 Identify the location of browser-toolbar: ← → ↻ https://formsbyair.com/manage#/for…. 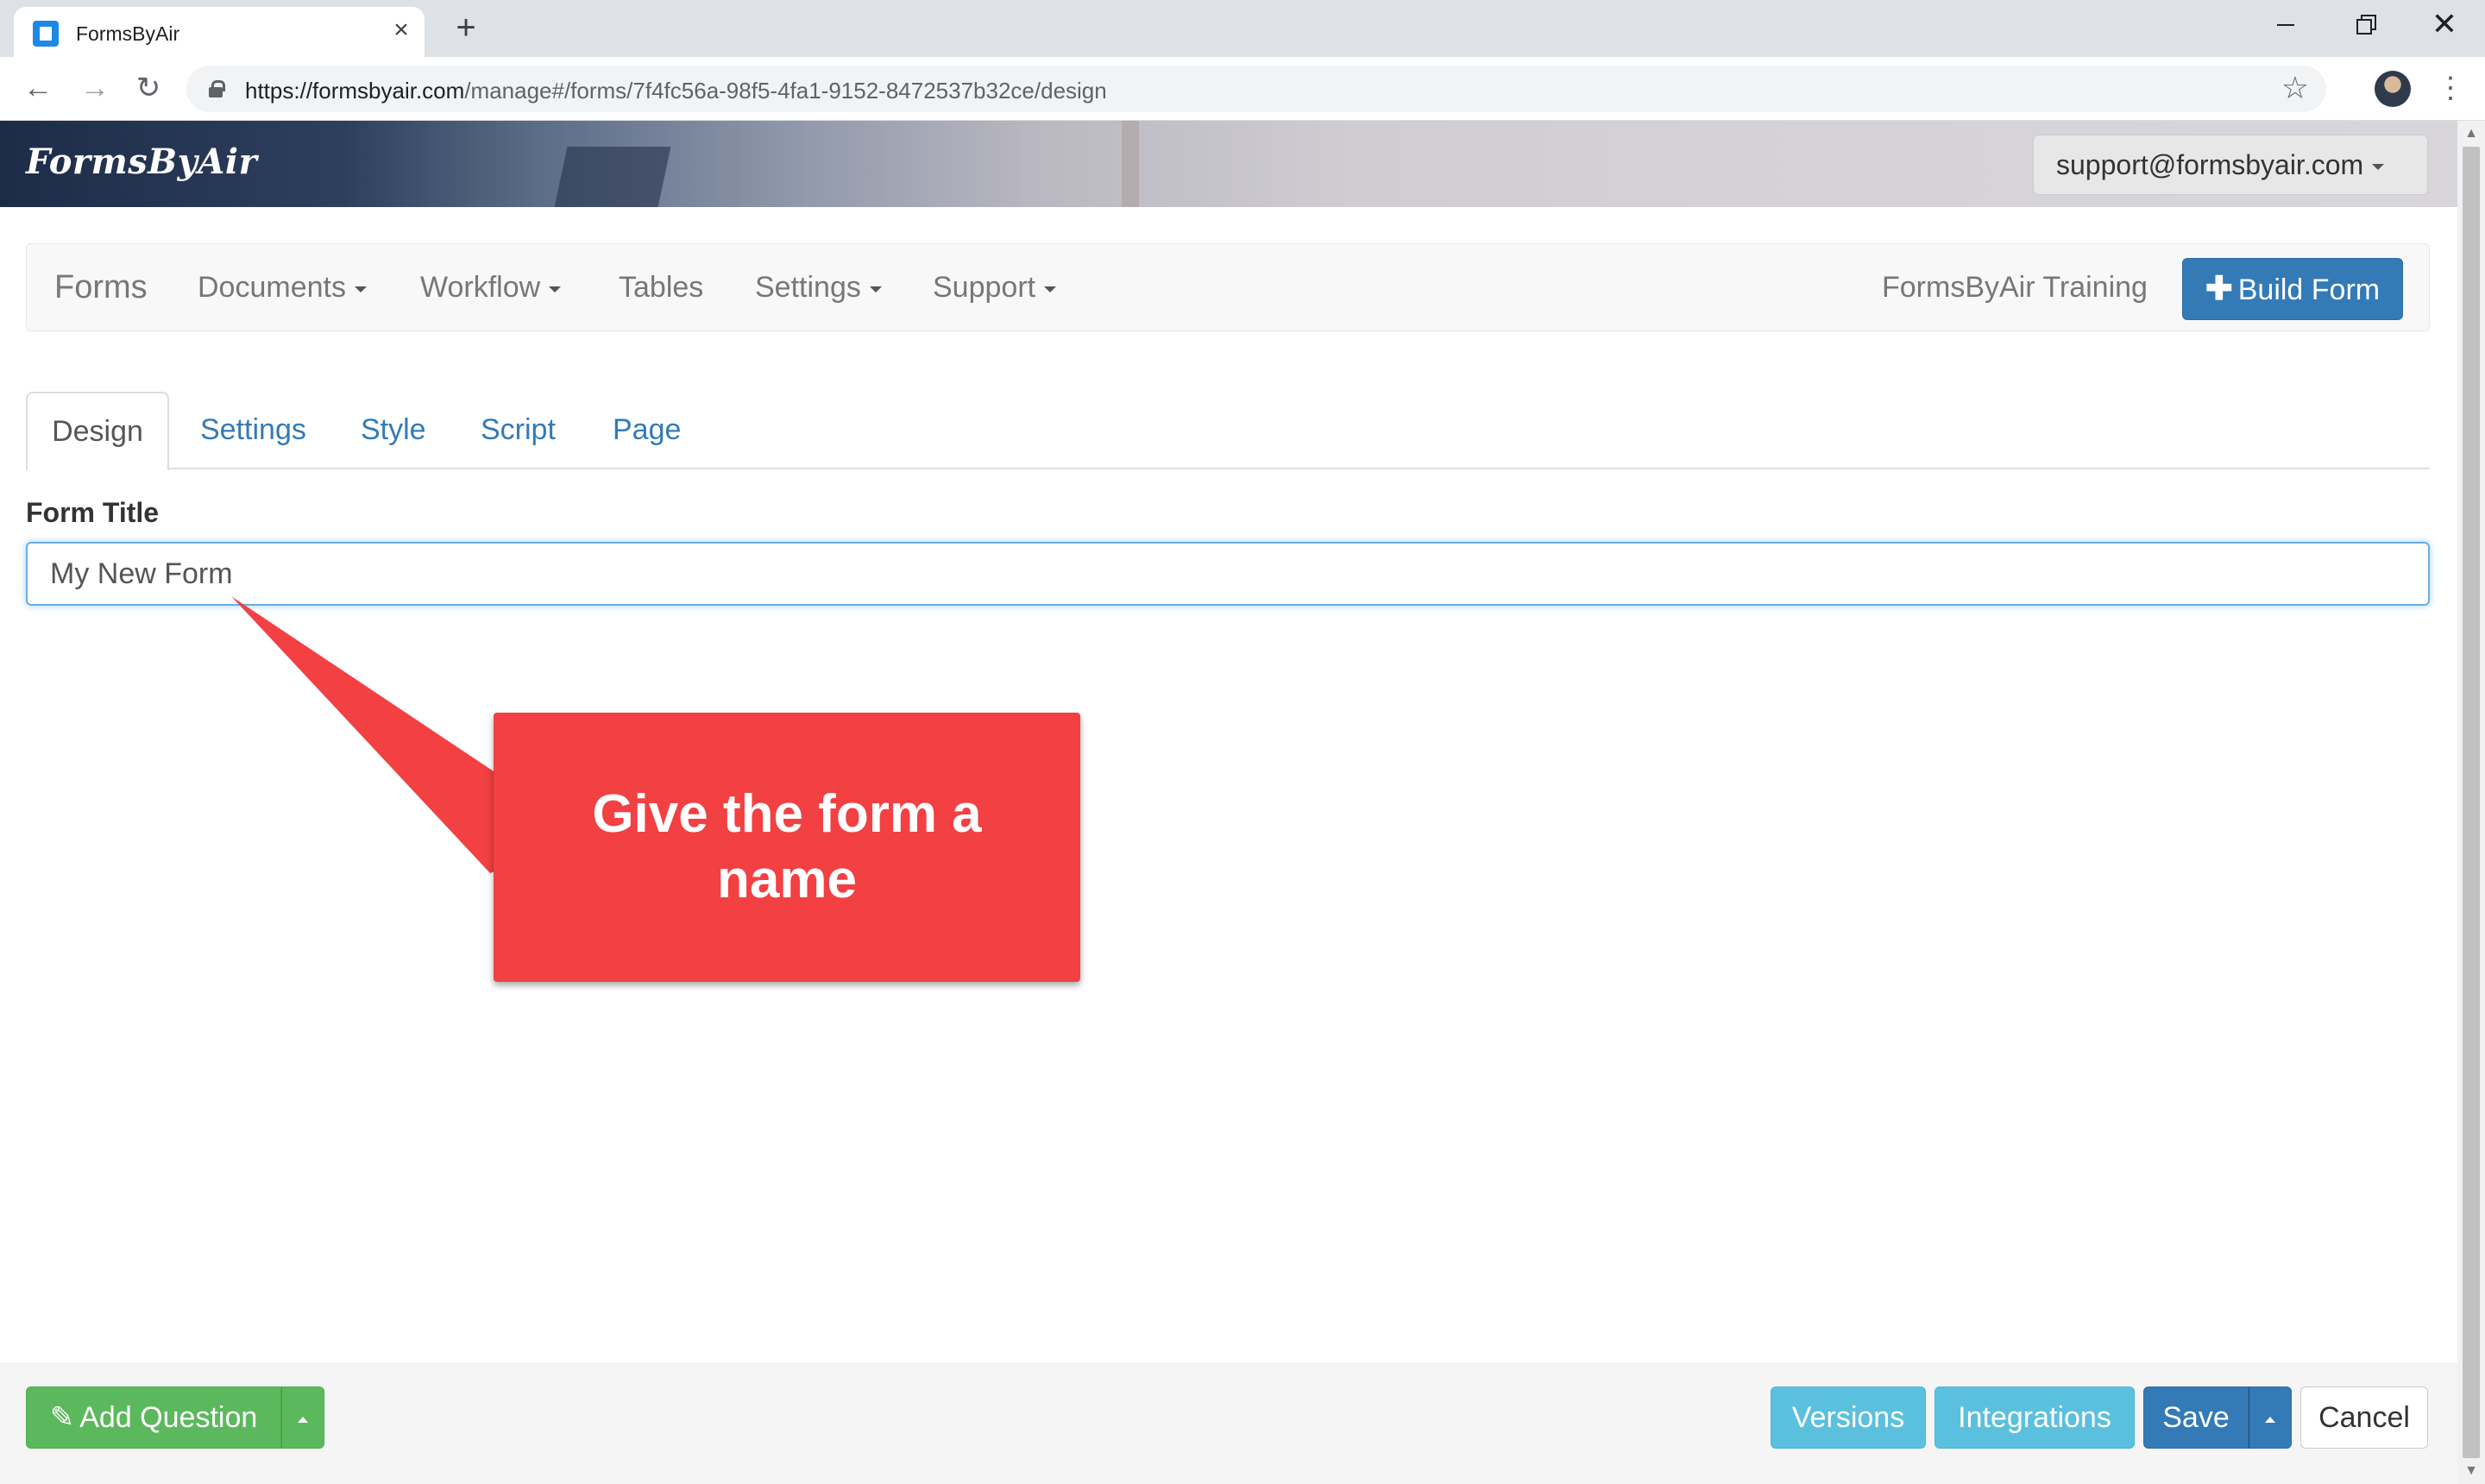
(1242, 89).